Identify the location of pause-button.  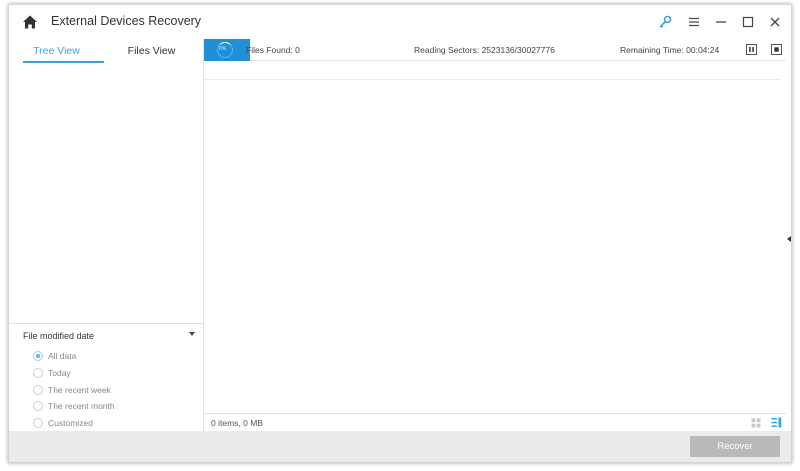
(751, 49).